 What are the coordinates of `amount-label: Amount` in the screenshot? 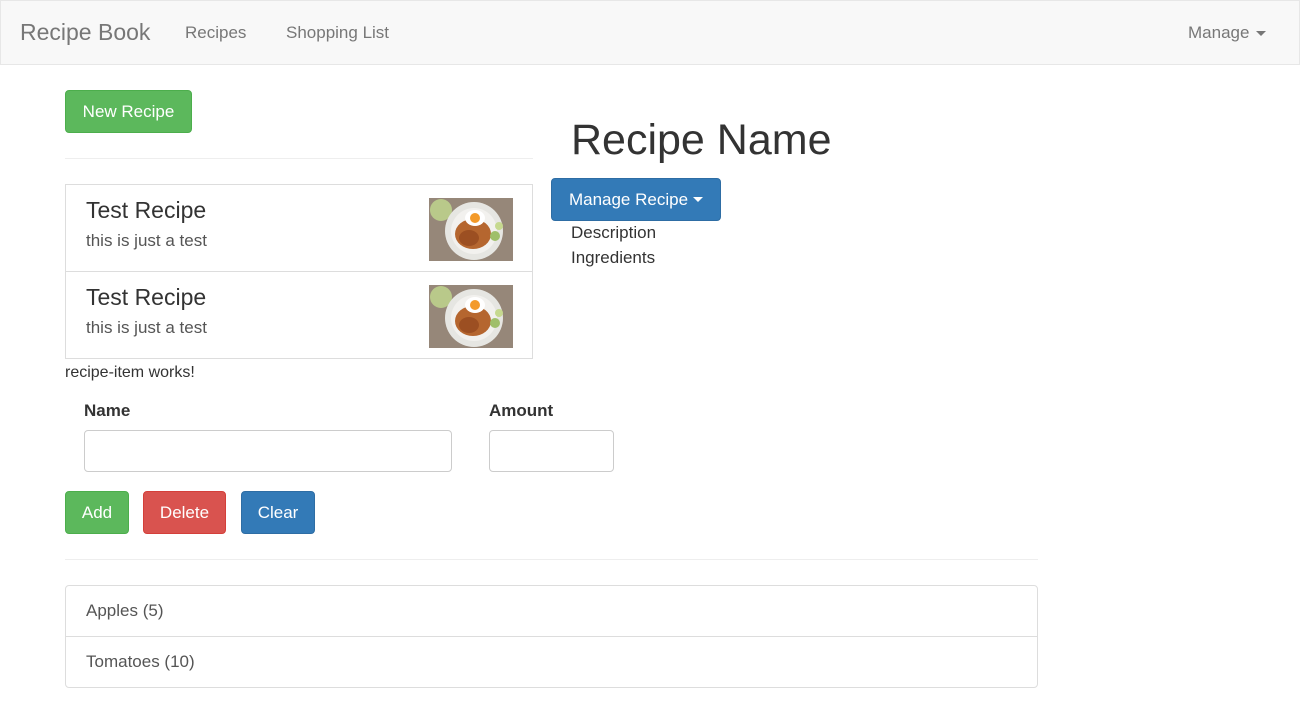 It's located at (521, 410).